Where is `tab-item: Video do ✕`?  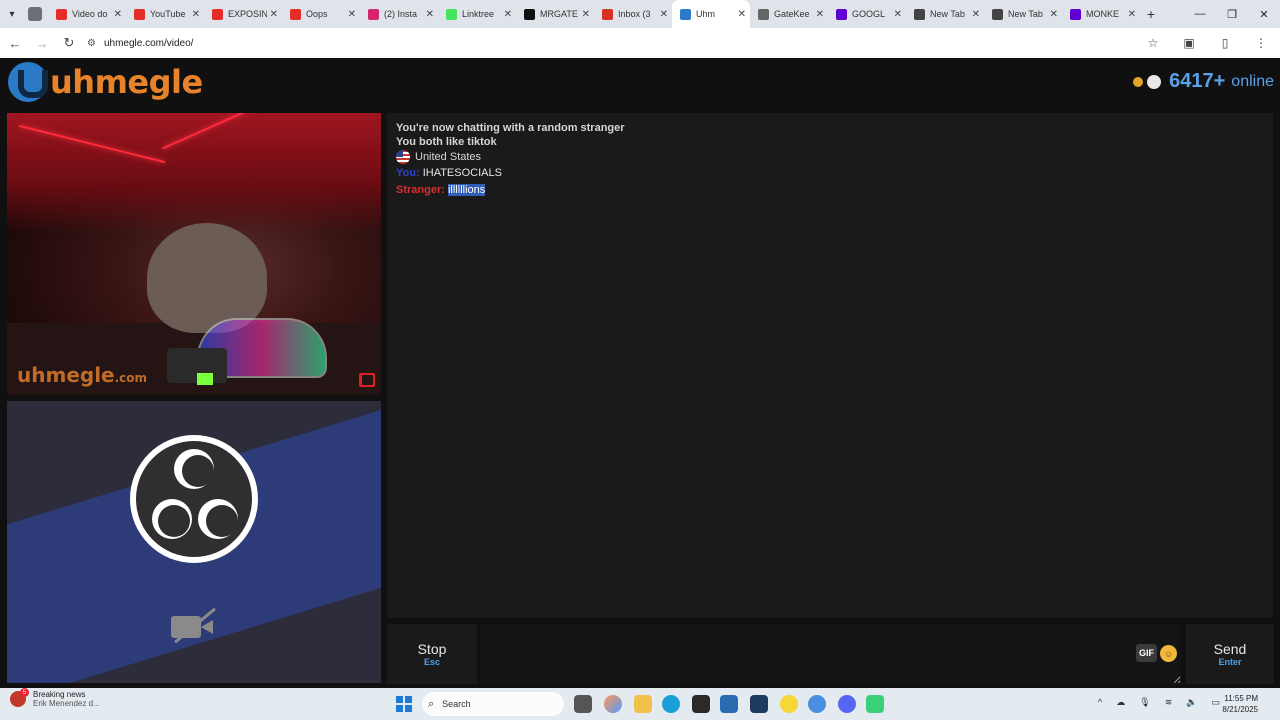 tab-item: Video do ✕ is located at coordinates (87, 14).